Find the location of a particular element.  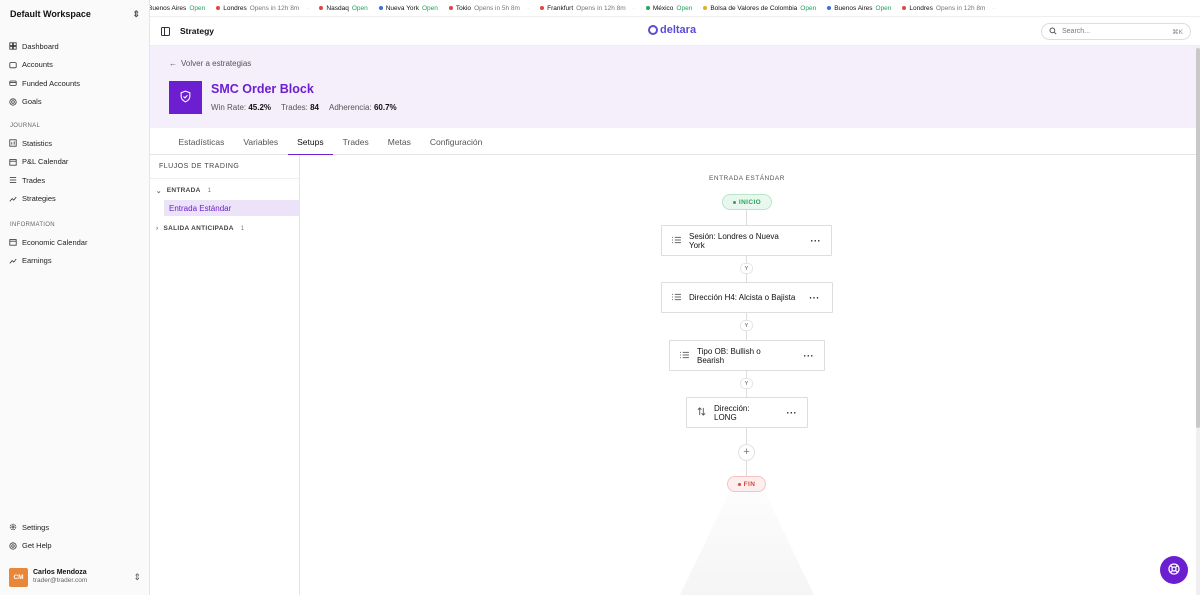

sidebar-item-label: Strategies is located at coordinates (39, 199).